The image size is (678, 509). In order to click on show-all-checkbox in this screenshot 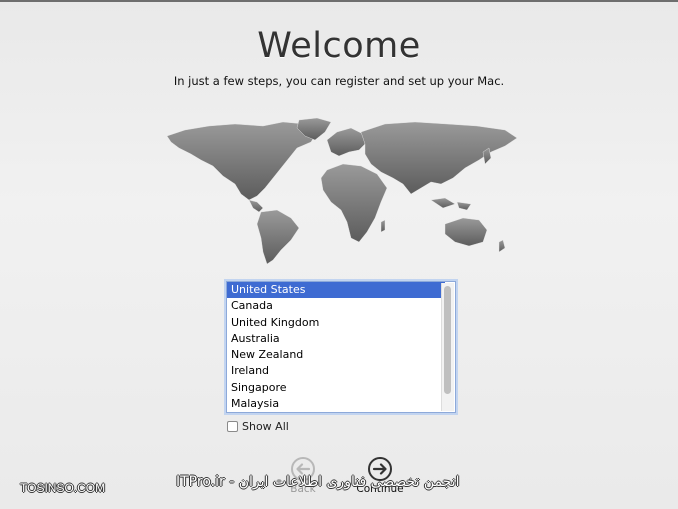, I will do `click(232, 426)`.